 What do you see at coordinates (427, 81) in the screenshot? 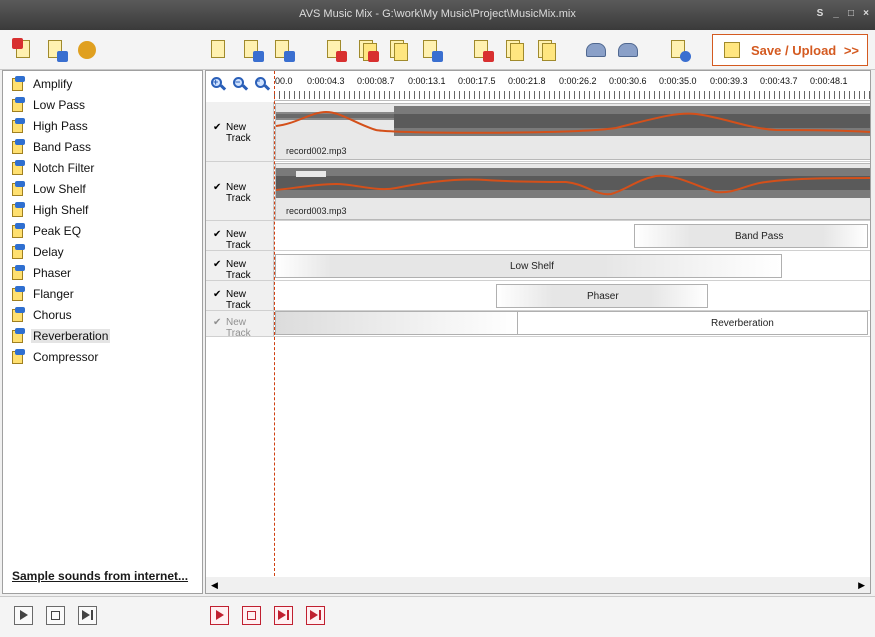
I see `ruler-tick: 0:00:13.1` at bounding box center [427, 81].